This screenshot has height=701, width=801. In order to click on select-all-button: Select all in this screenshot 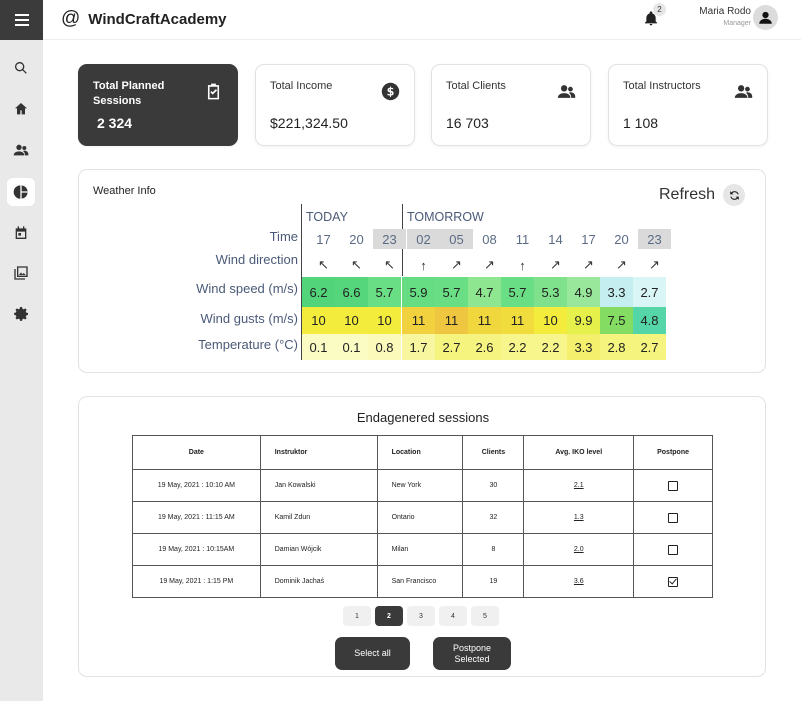, I will do `click(372, 653)`.